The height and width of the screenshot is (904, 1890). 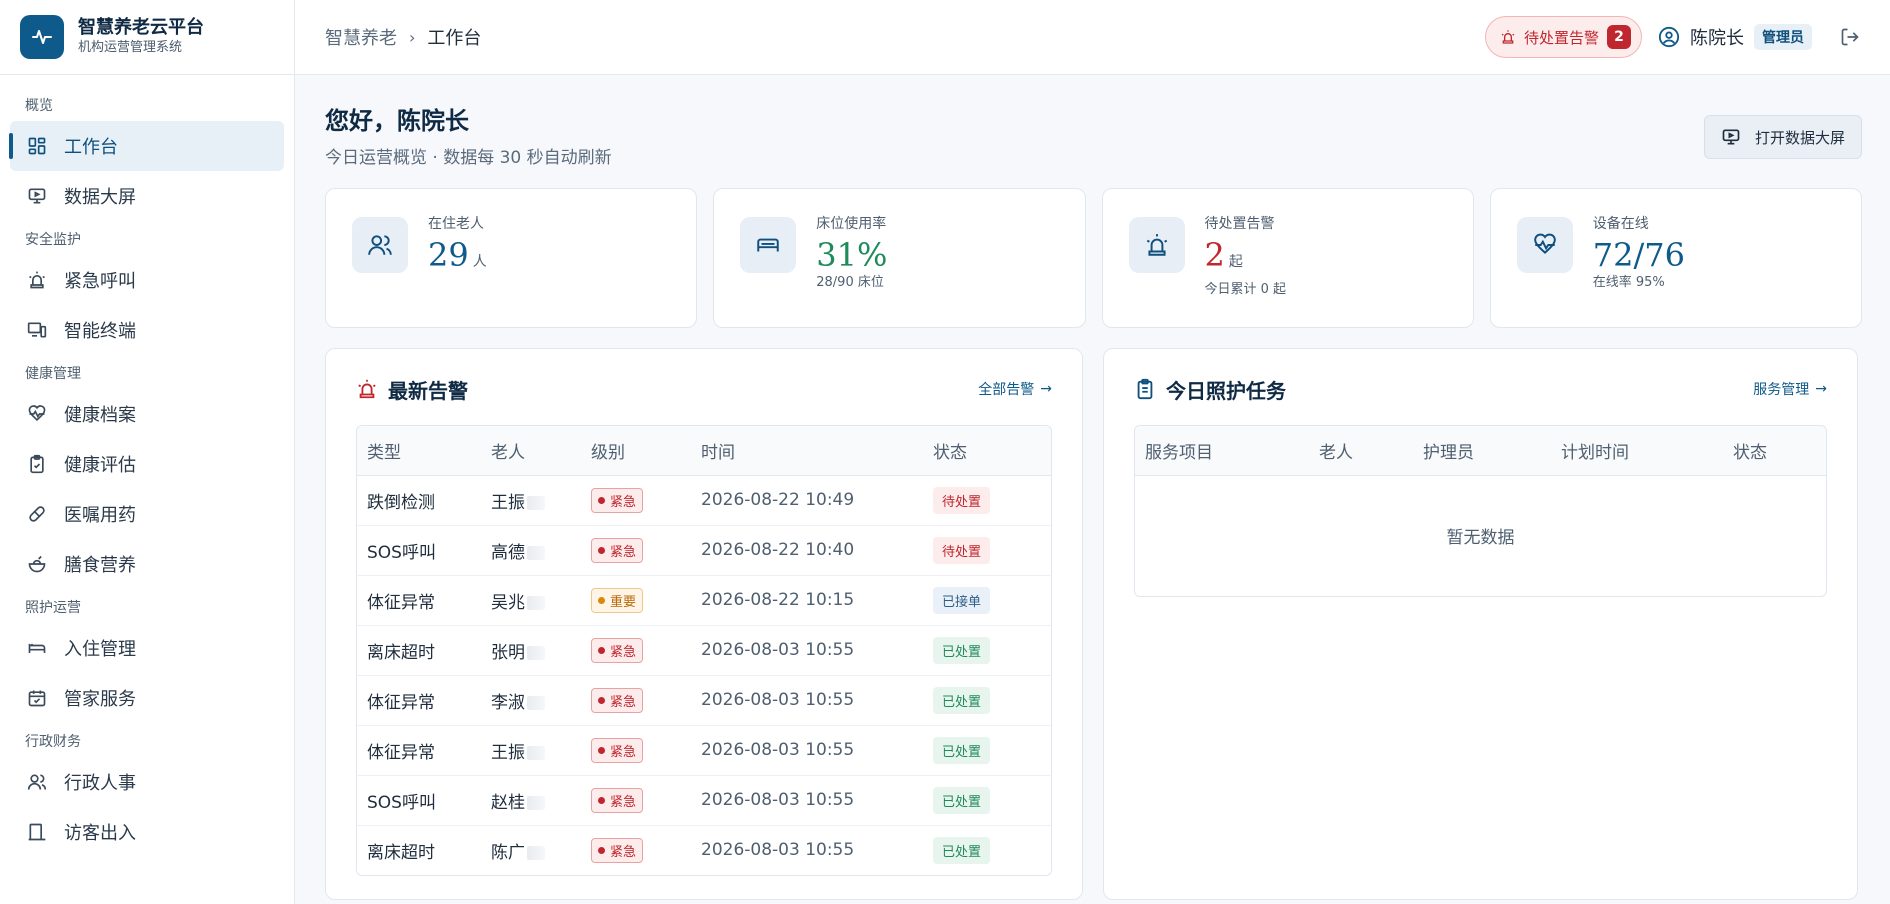 I want to click on table-header-row: 服务项目 老人 护理员 计划时间 状态, so click(x=1480, y=451).